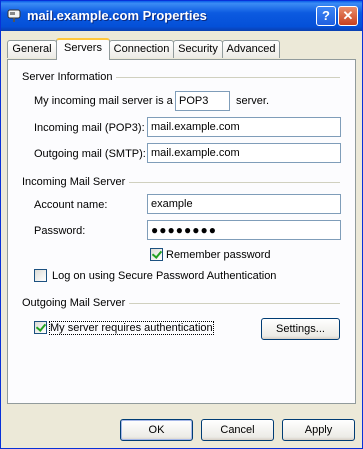 The image size is (363, 449). I want to click on mailbox-icon, so click(14, 15).